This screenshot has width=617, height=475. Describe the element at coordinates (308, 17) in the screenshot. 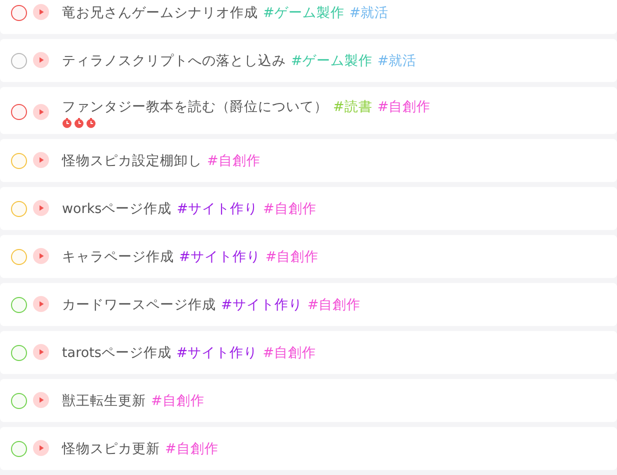

I see `task-row: 竜お兄さんゲームシナリオ作成 #ゲーム製作 #就活` at that location.